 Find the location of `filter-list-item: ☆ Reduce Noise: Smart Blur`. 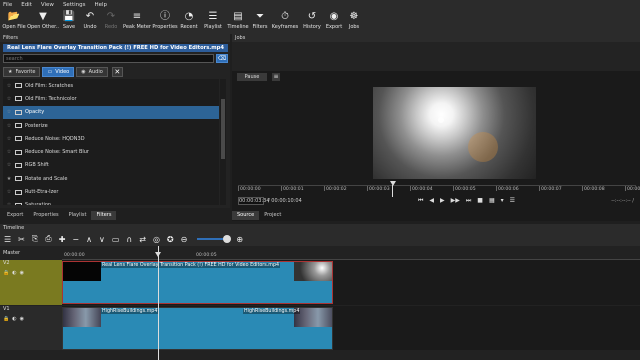

filter-list-item: ☆ Reduce Noise: Smart Blur is located at coordinates (111, 151).